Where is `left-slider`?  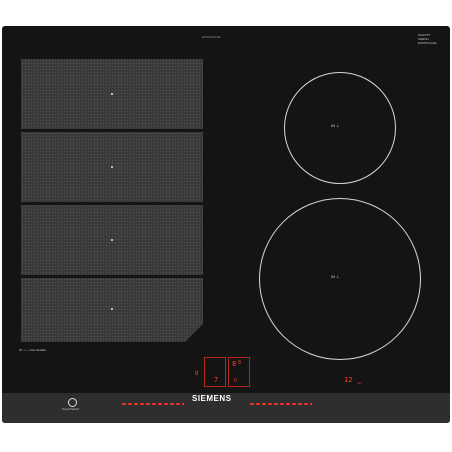
left-slider is located at coordinates (153, 404).